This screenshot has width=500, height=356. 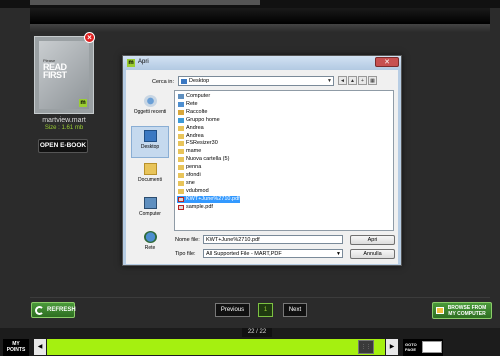 I want to click on previous-button: Previous, so click(x=232, y=310).